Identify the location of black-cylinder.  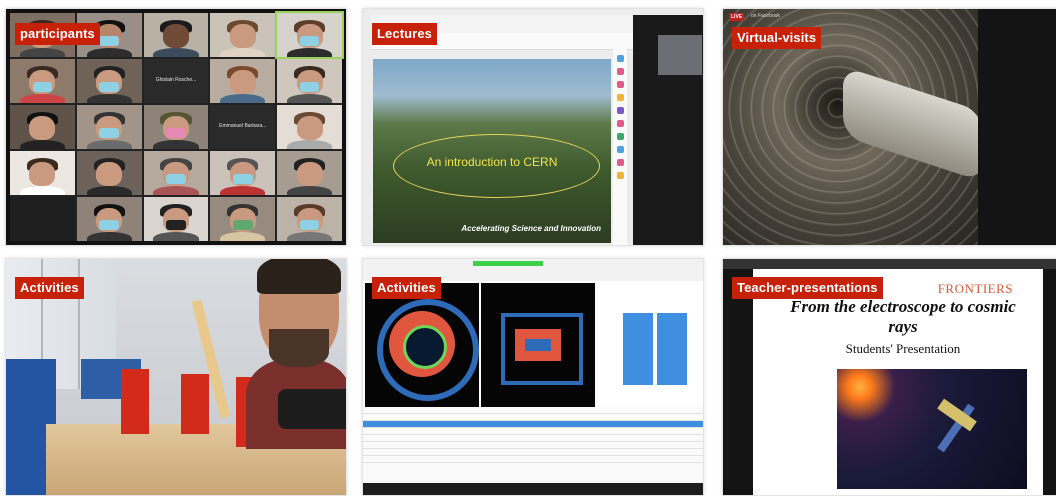
(312, 409).